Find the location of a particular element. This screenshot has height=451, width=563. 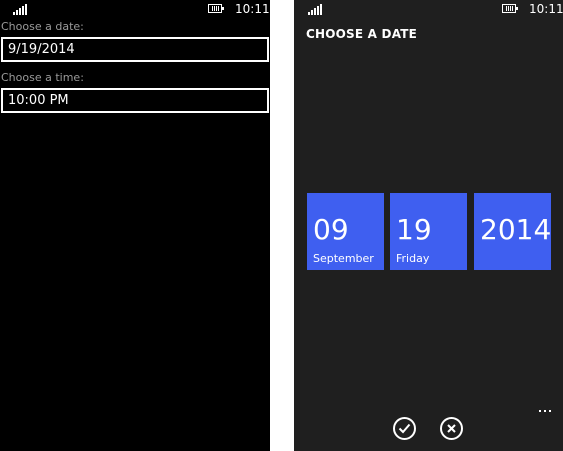

day-name: Friday is located at coordinates (413, 258).